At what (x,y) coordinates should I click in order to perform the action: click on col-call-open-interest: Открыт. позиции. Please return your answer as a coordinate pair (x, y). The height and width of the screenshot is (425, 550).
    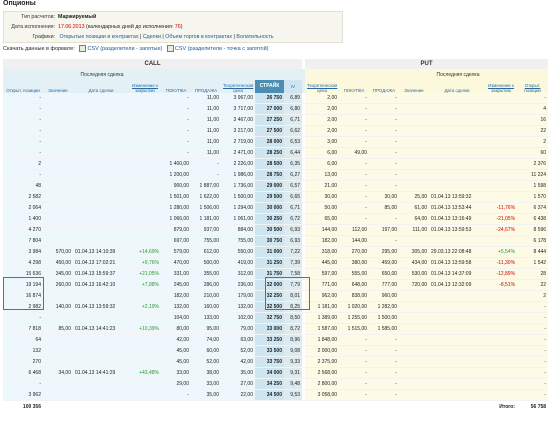
    Looking at the image, I should click on (23, 87).